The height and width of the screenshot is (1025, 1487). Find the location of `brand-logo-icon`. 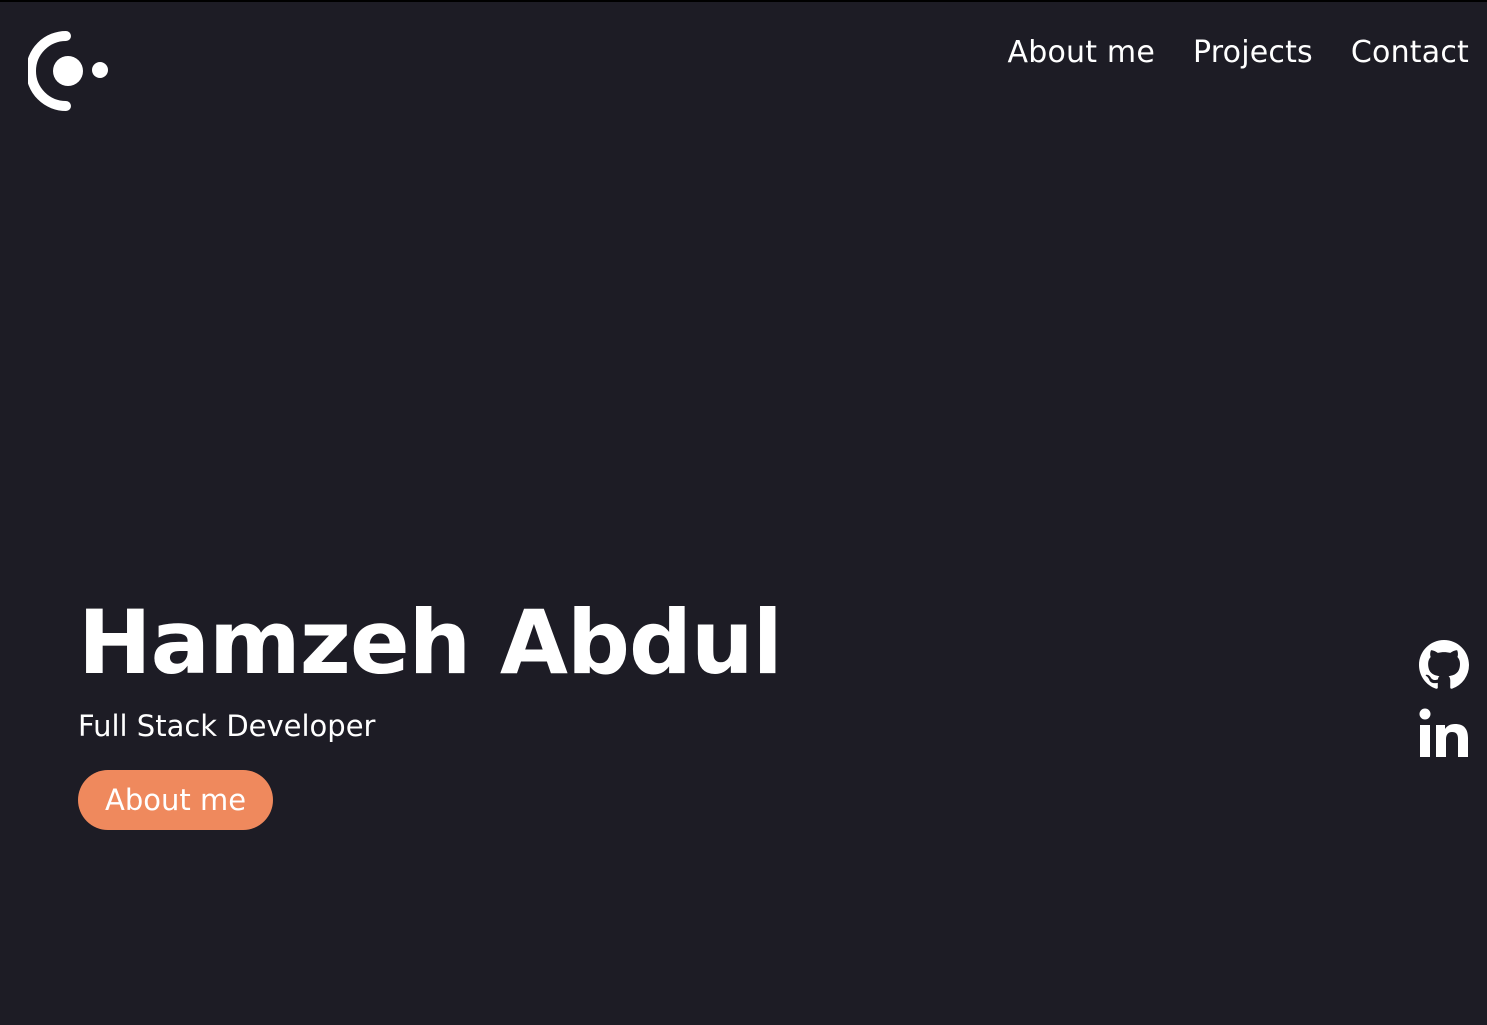

brand-logo-icon is located at coordinates (67, 71).